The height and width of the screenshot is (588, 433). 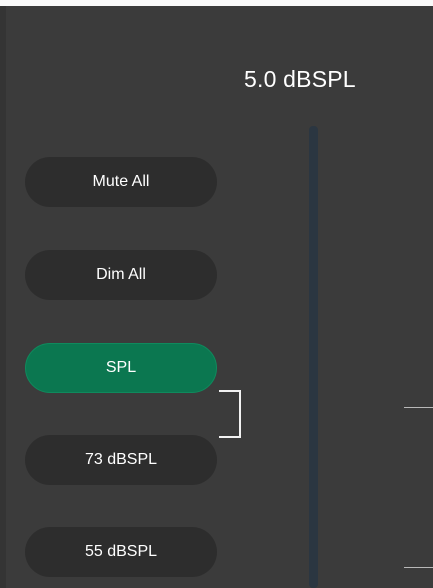 I want to click on spl-toggle-button: SPL, so click(x=121, y=368).